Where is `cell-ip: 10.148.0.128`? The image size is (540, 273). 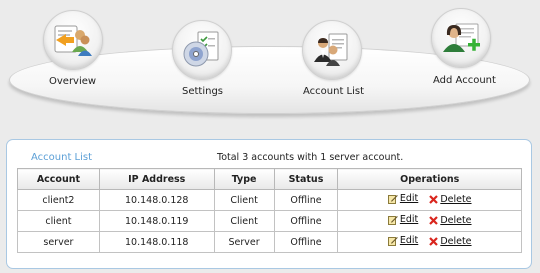
cell-ip: 10.148.0.128 is located at coordinates (156, 200).